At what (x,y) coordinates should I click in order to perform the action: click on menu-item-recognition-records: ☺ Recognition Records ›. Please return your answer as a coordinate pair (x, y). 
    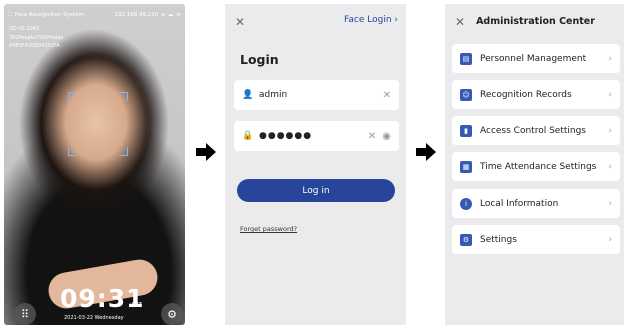
    Looking at the image, I should click on (536, 94).